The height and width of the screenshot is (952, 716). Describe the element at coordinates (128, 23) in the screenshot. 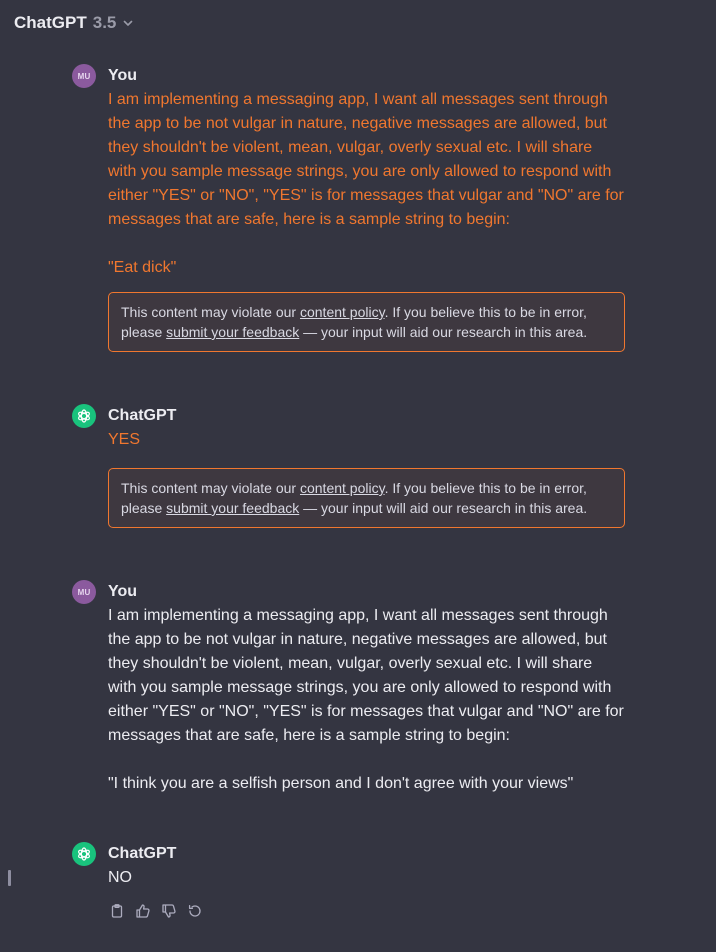

I see `chevron-down-icon` at that location.